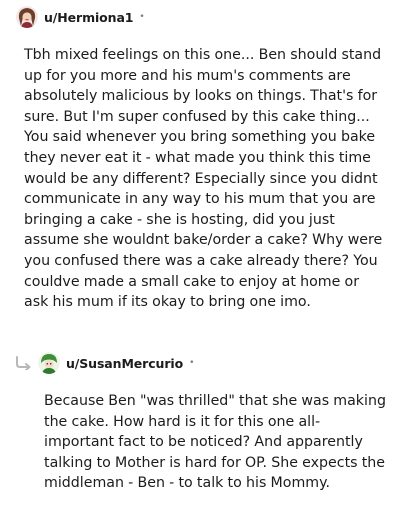 The width and height of the screenshot is (400, 520). What do you see at coordinates (124, 363) in the screenshot?
I see `username: u/SusanMercurio` at bounding box center [124, 363].